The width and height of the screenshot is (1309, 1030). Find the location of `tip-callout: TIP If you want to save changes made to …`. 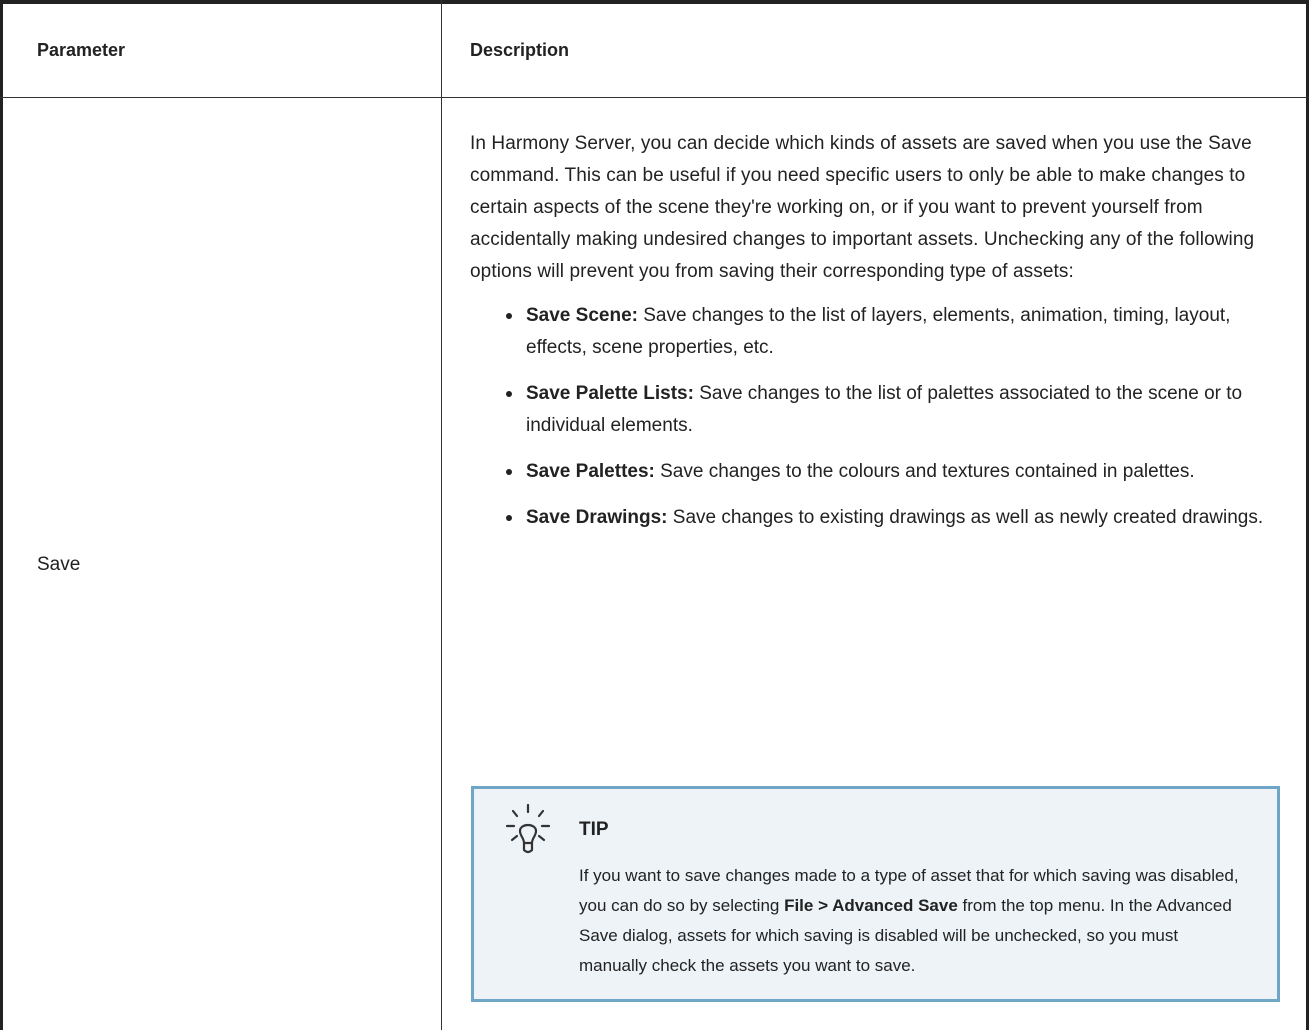

tip-callout: TIP If you want to save changes made to … is located at coordinates (875, 894).